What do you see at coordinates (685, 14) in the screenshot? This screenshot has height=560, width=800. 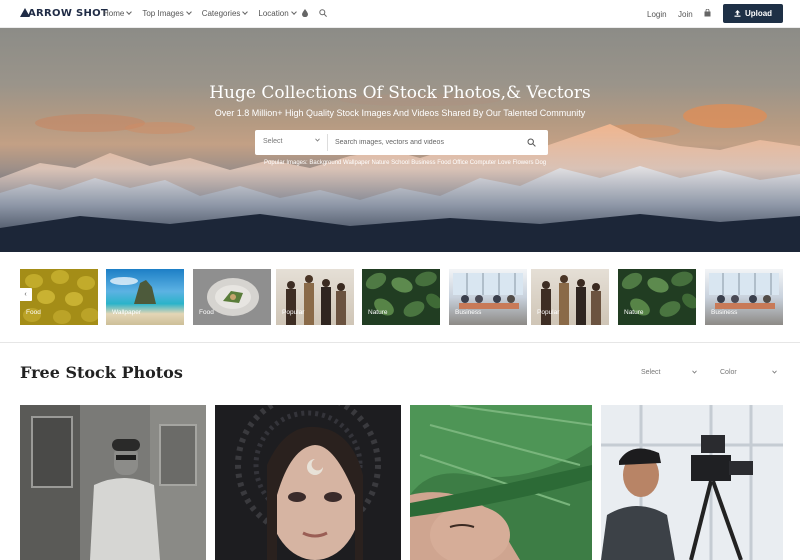 I see `join-link: Join` at bounding box center [685, 14].